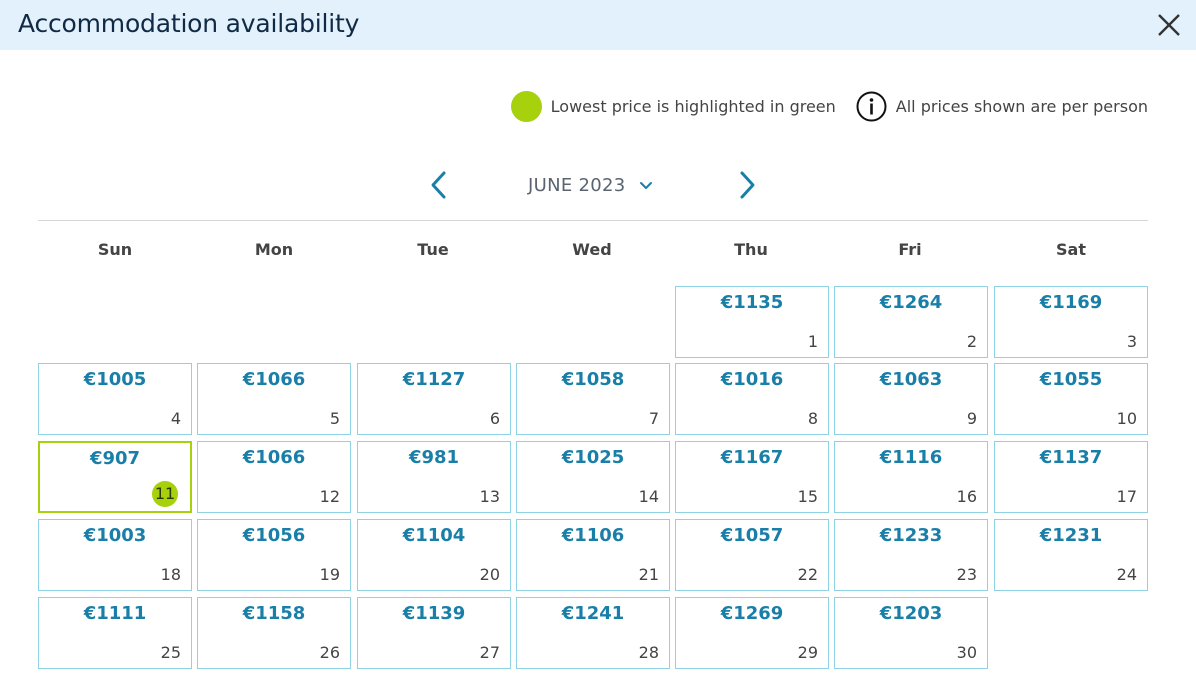 This screenshot has height=681, width=1196. I want to click on day-price: €1055, so click(1071, 379).